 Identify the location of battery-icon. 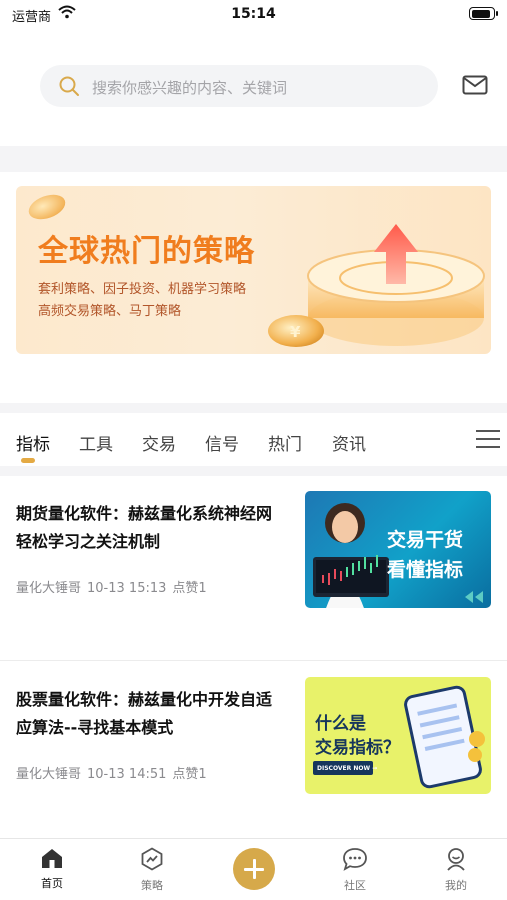
(483, 13).